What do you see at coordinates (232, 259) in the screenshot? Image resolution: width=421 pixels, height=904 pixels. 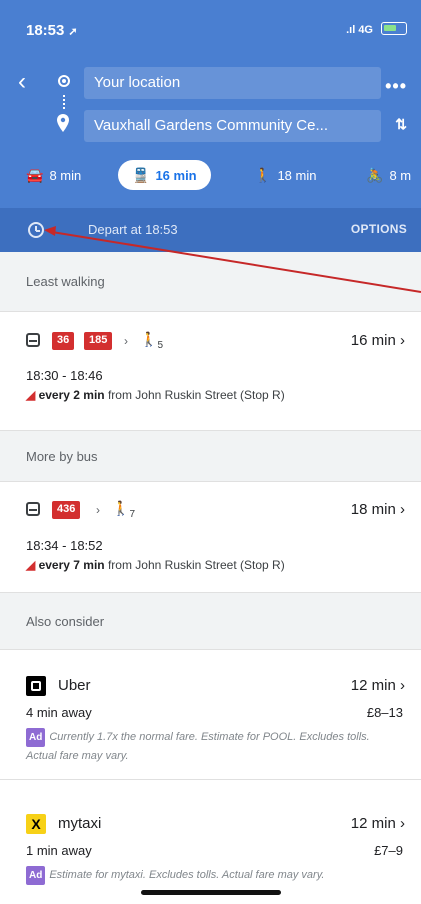 I see `annotation-arrow` at bounding box center [232, 259].